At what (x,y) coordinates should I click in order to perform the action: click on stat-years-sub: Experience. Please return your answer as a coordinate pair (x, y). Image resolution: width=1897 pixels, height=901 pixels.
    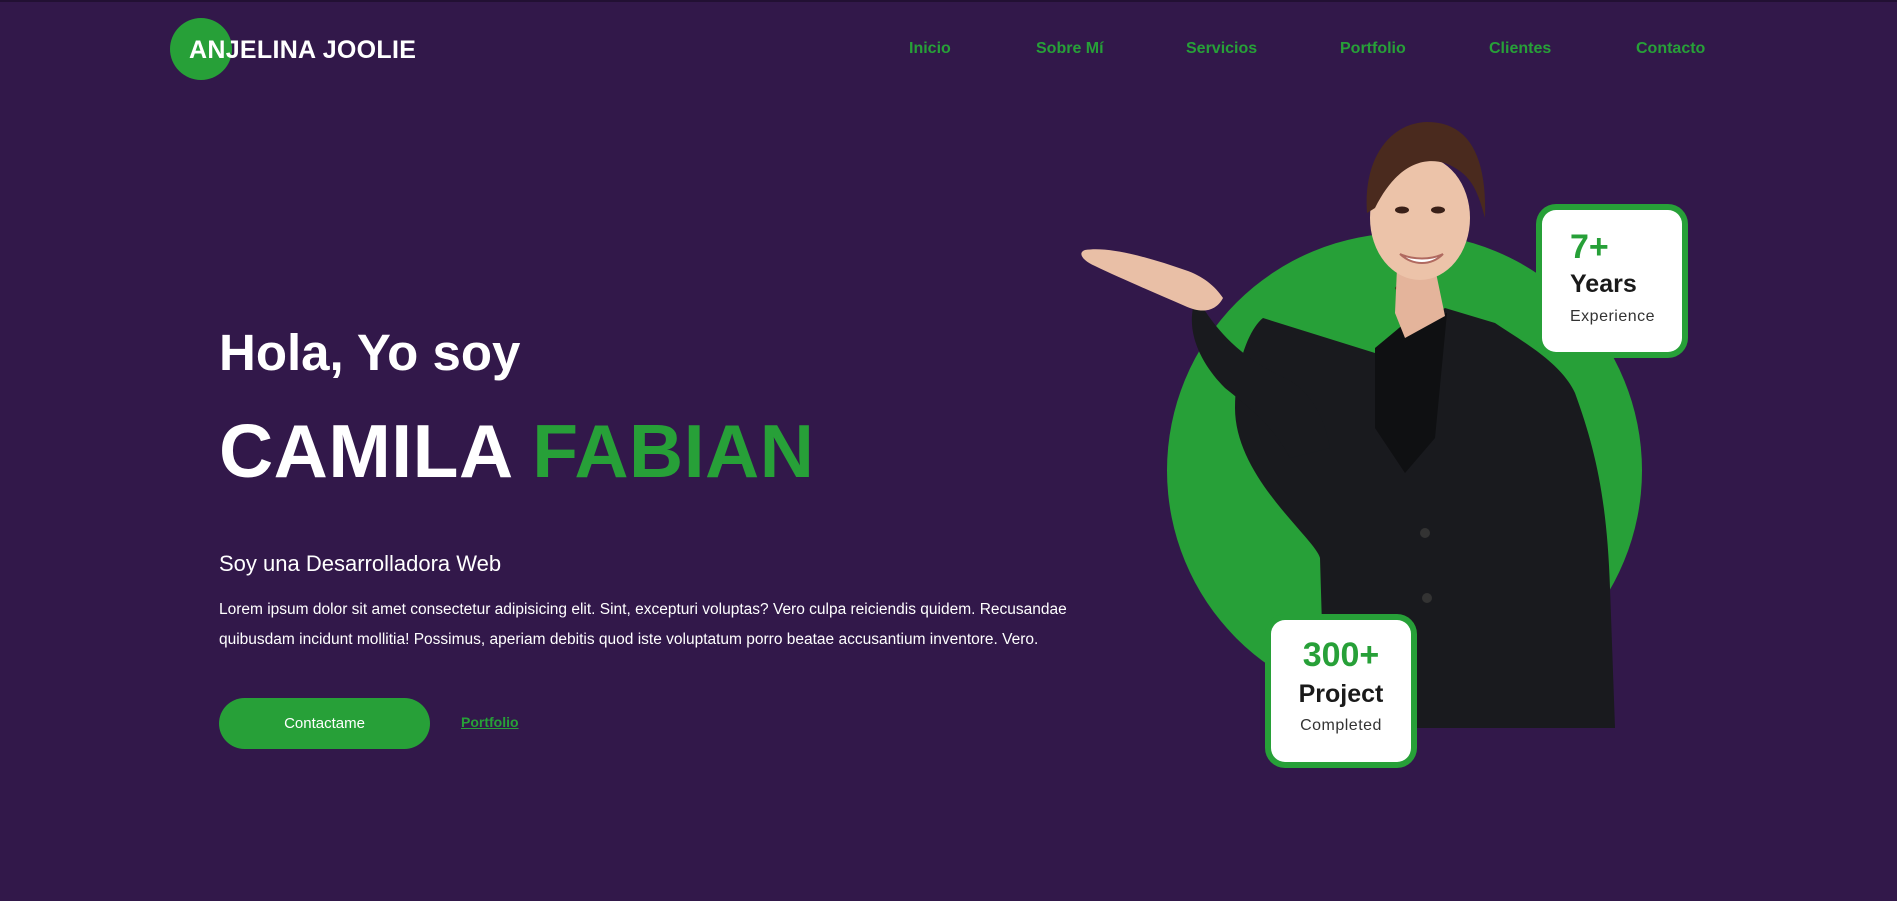
    Looking at the image, I should click on (1613, 316).